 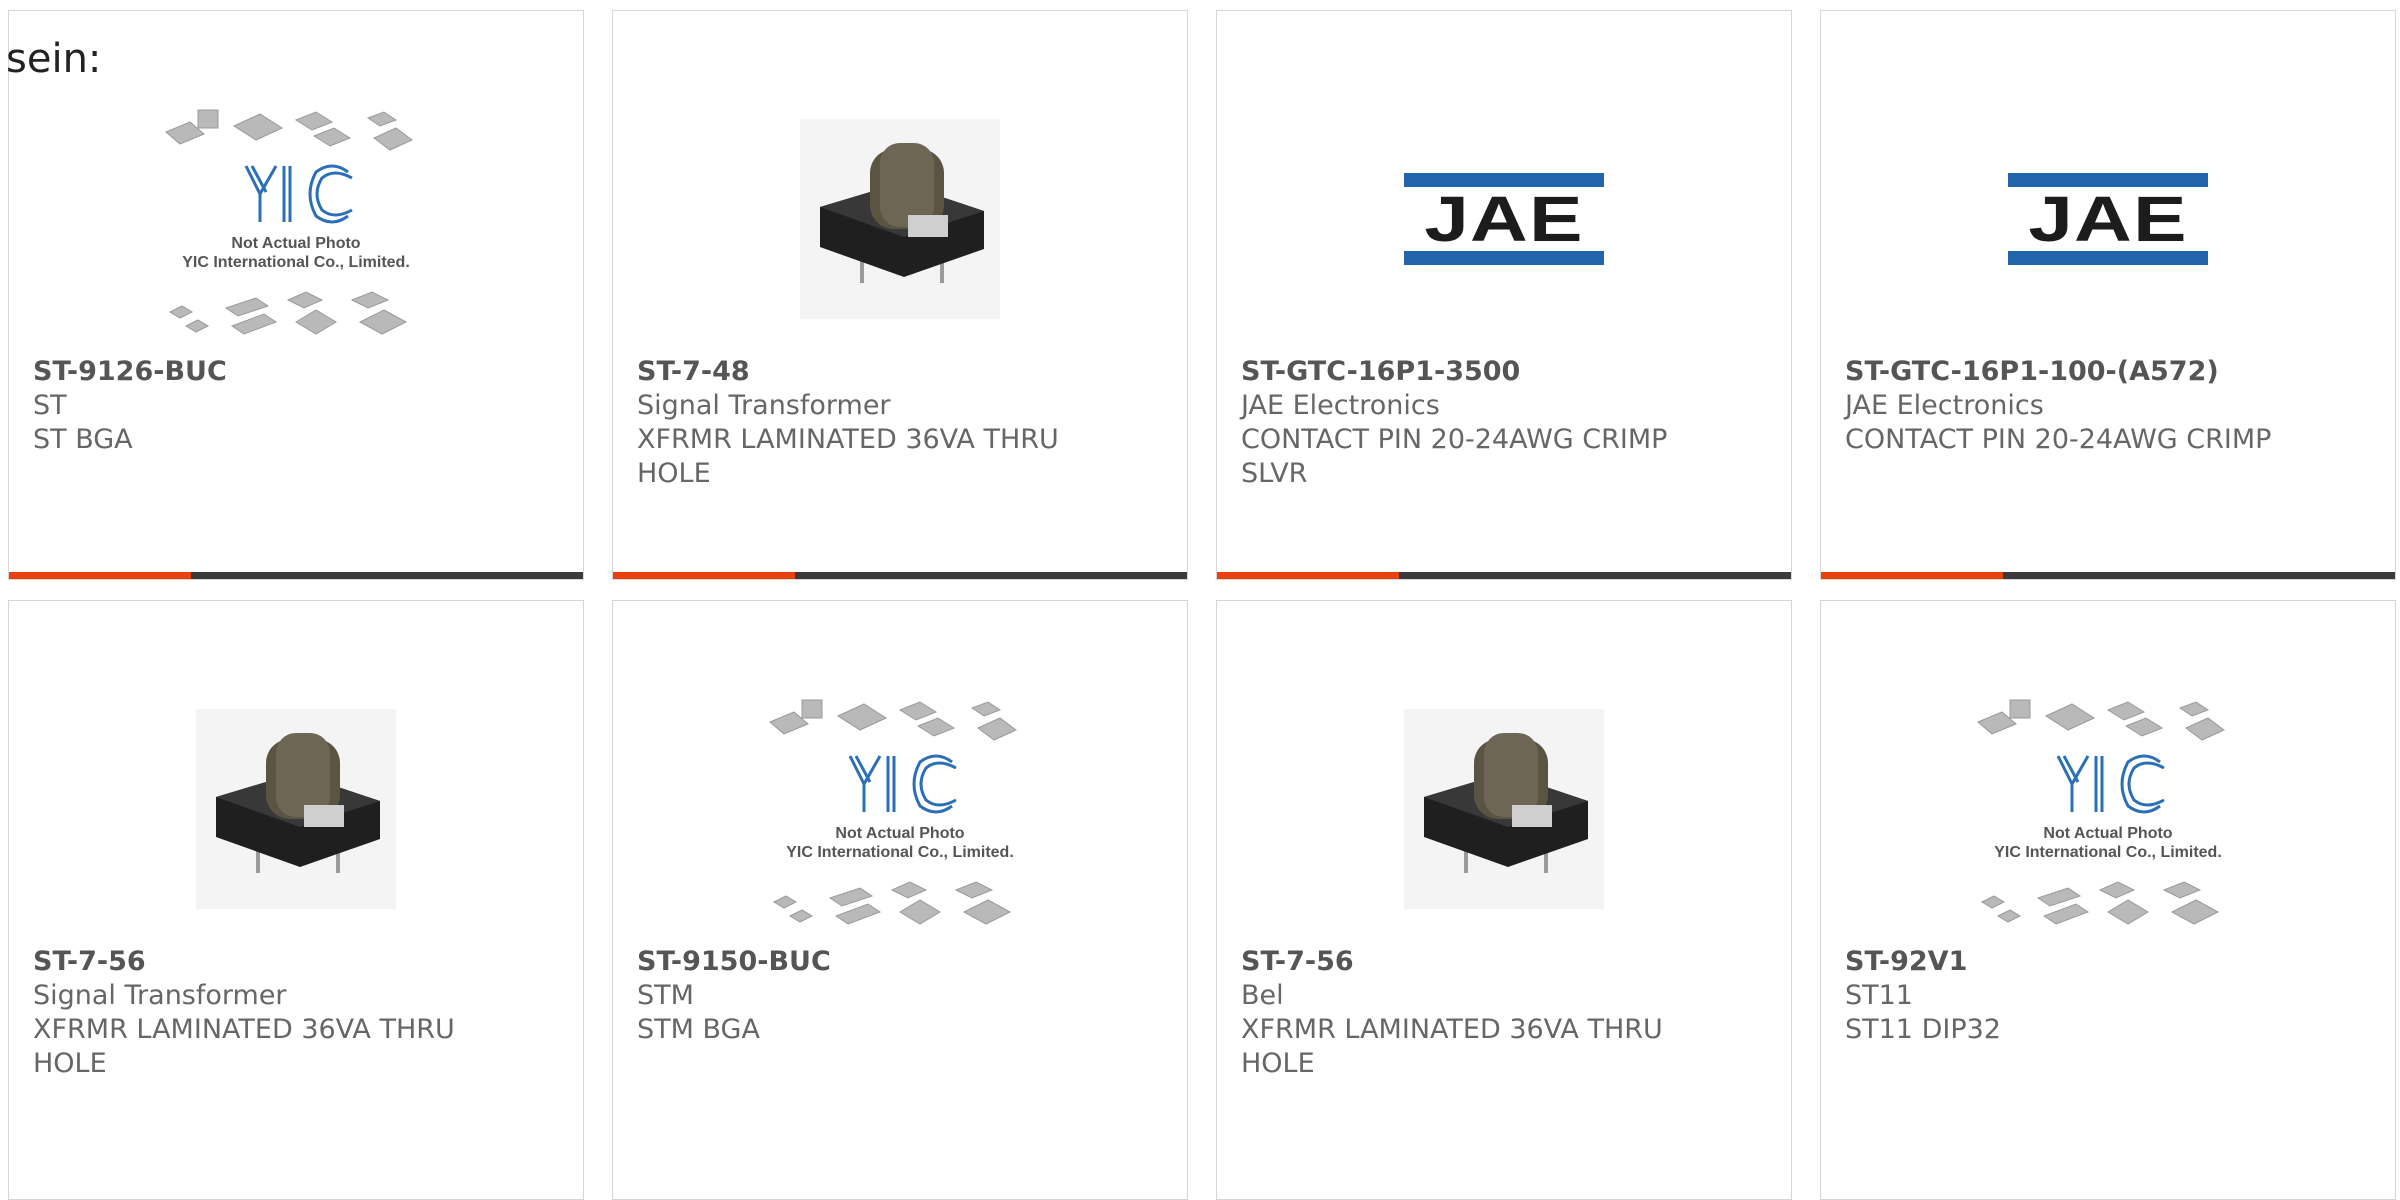 I want to click on product-info: ST-9126-BUC ST ST BGA, so click(x=296, y=406).